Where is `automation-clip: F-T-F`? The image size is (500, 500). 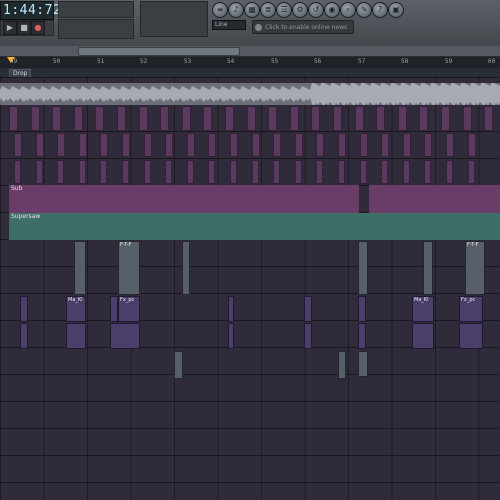 automation-clip: F-T-F is located at coordinates (129, 268).